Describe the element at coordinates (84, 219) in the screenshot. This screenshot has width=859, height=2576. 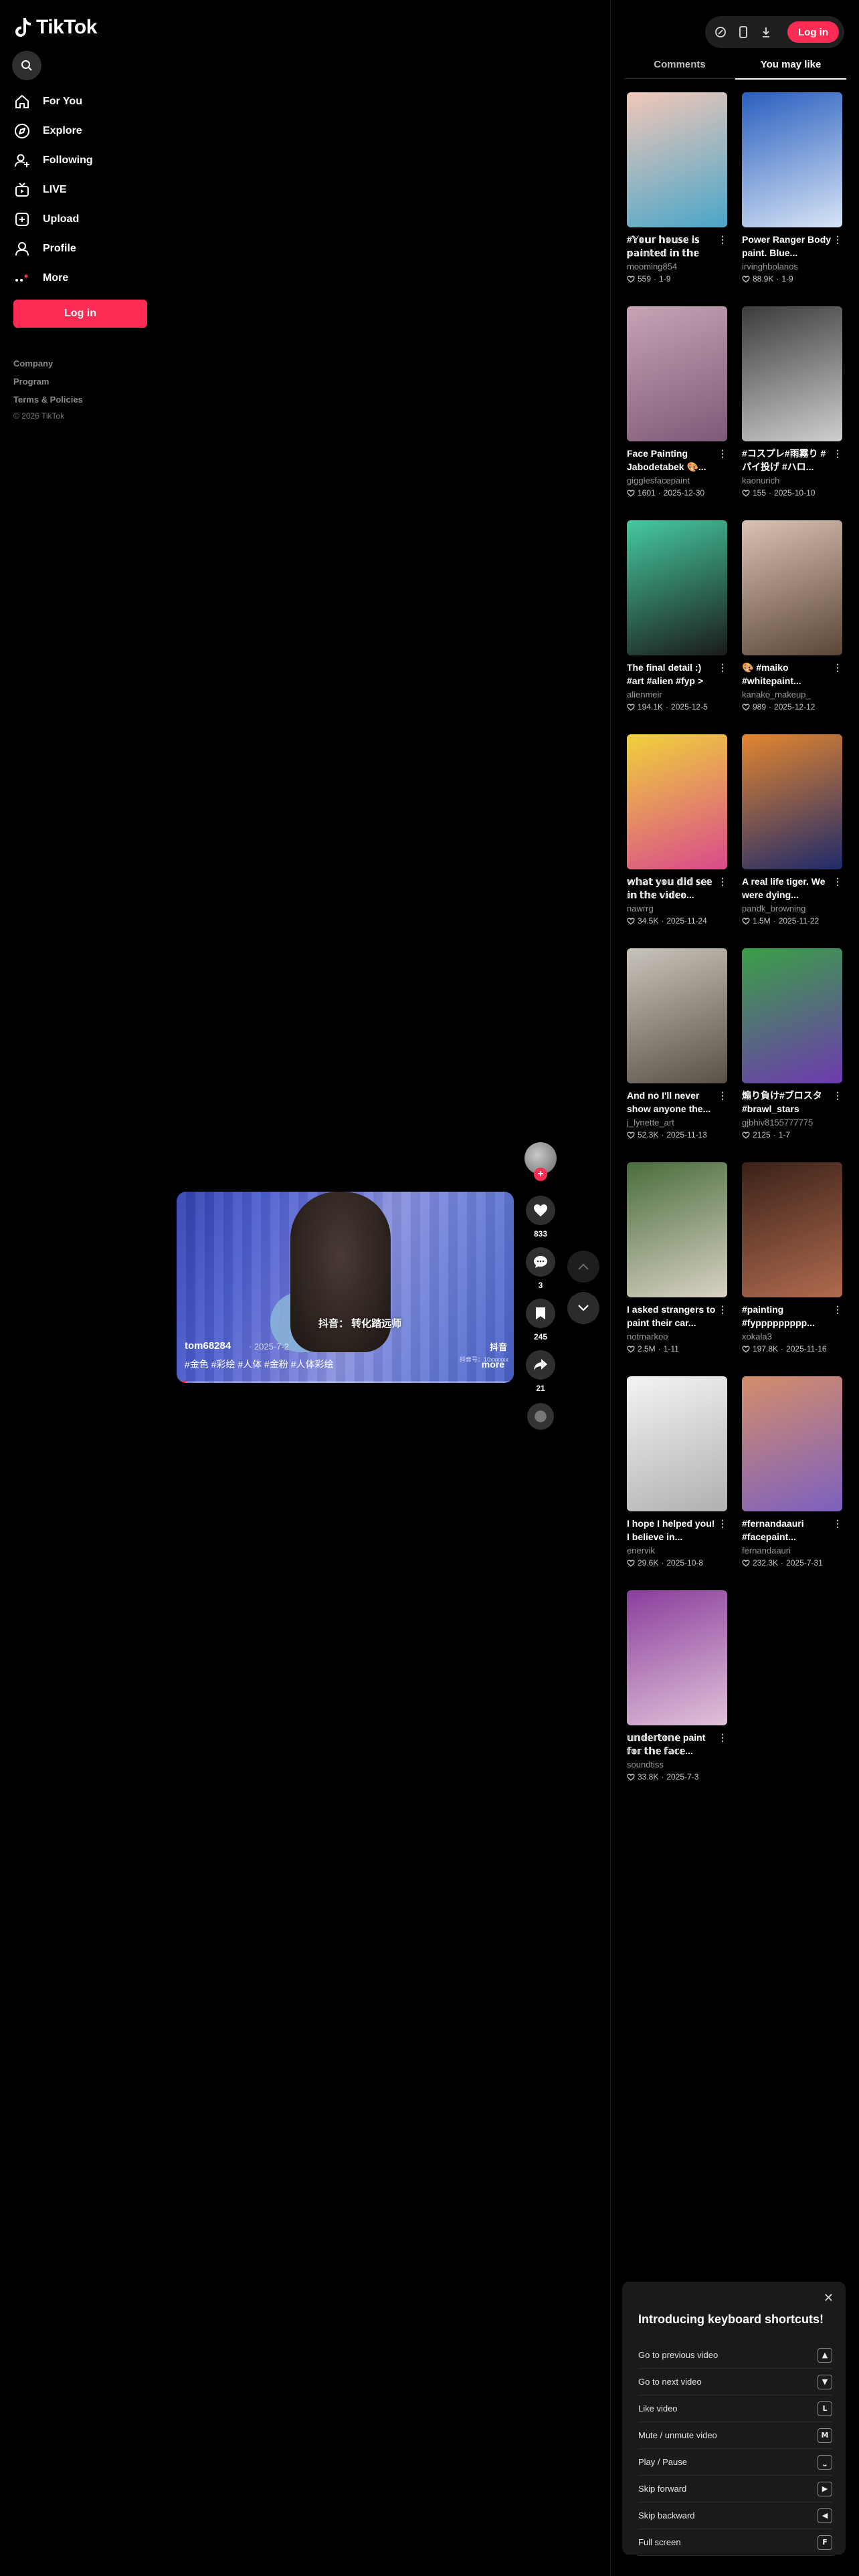
I see `nav-item-upload: Upload` at that location.